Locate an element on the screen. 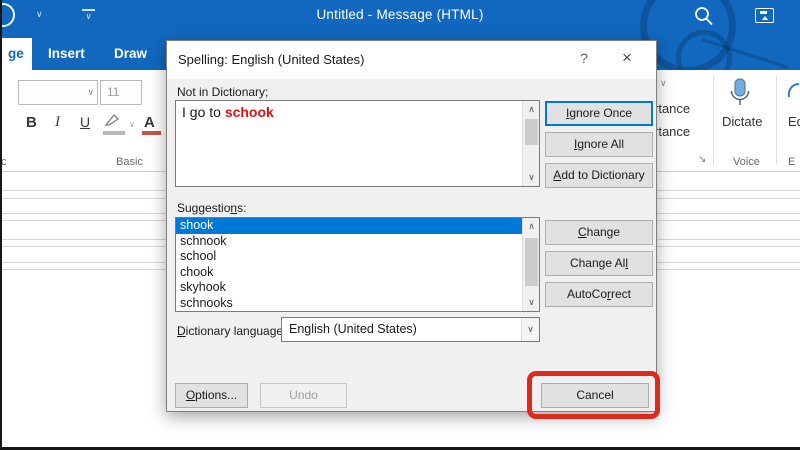 The width and height of the screenshot is (800, 450). window-title: Untitled - Message (HTML) is located at coordinates (400, 14).